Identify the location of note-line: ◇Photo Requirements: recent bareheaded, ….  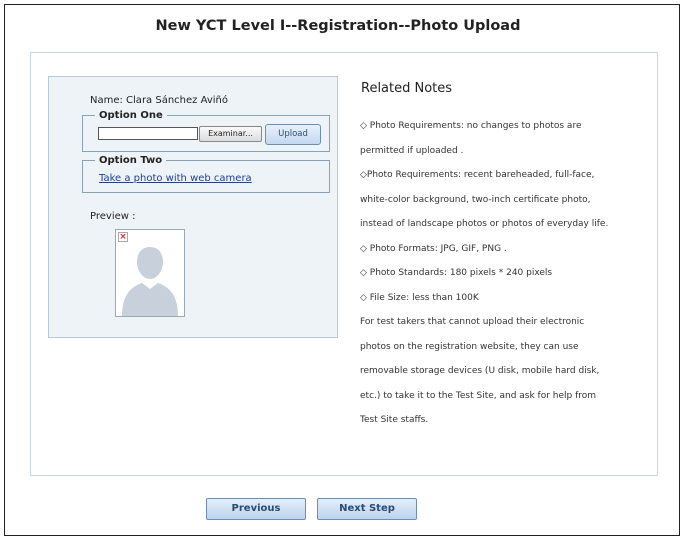
(477, 175).